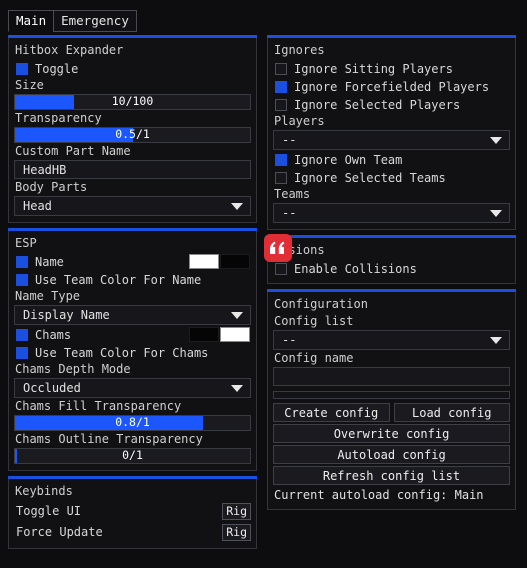  I want to click on ignore-own-team-row: Ignore Own Team, so click(391, 159).